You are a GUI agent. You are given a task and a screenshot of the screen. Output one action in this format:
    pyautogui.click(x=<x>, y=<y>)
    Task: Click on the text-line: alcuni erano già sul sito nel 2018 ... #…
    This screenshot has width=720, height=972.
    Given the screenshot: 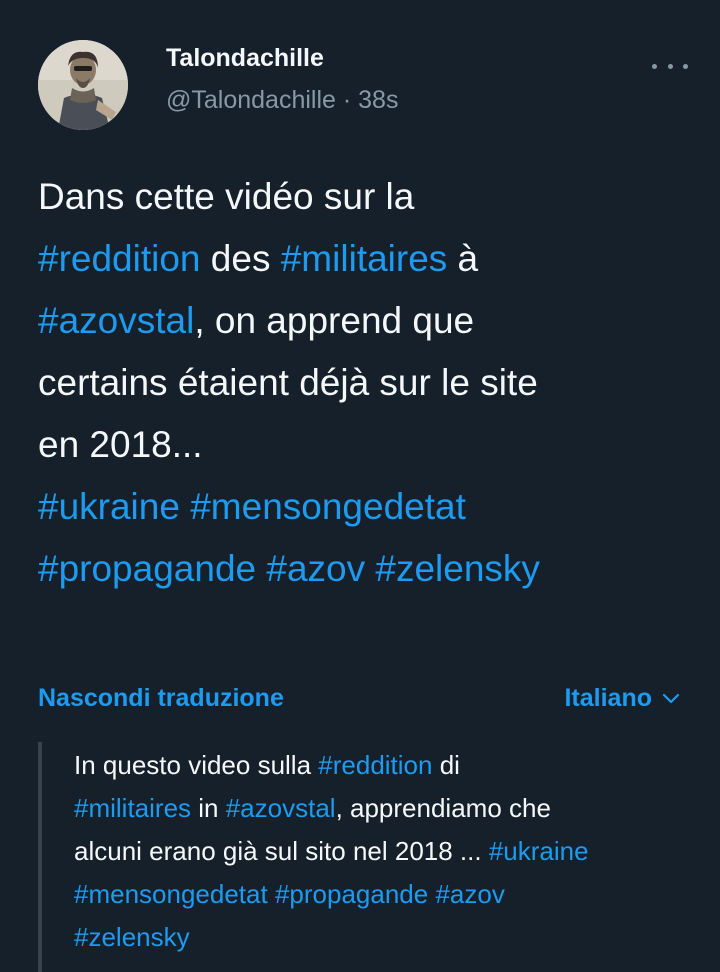 What is the action you would take?
    pyautogui.click(x=384, y=851)
    